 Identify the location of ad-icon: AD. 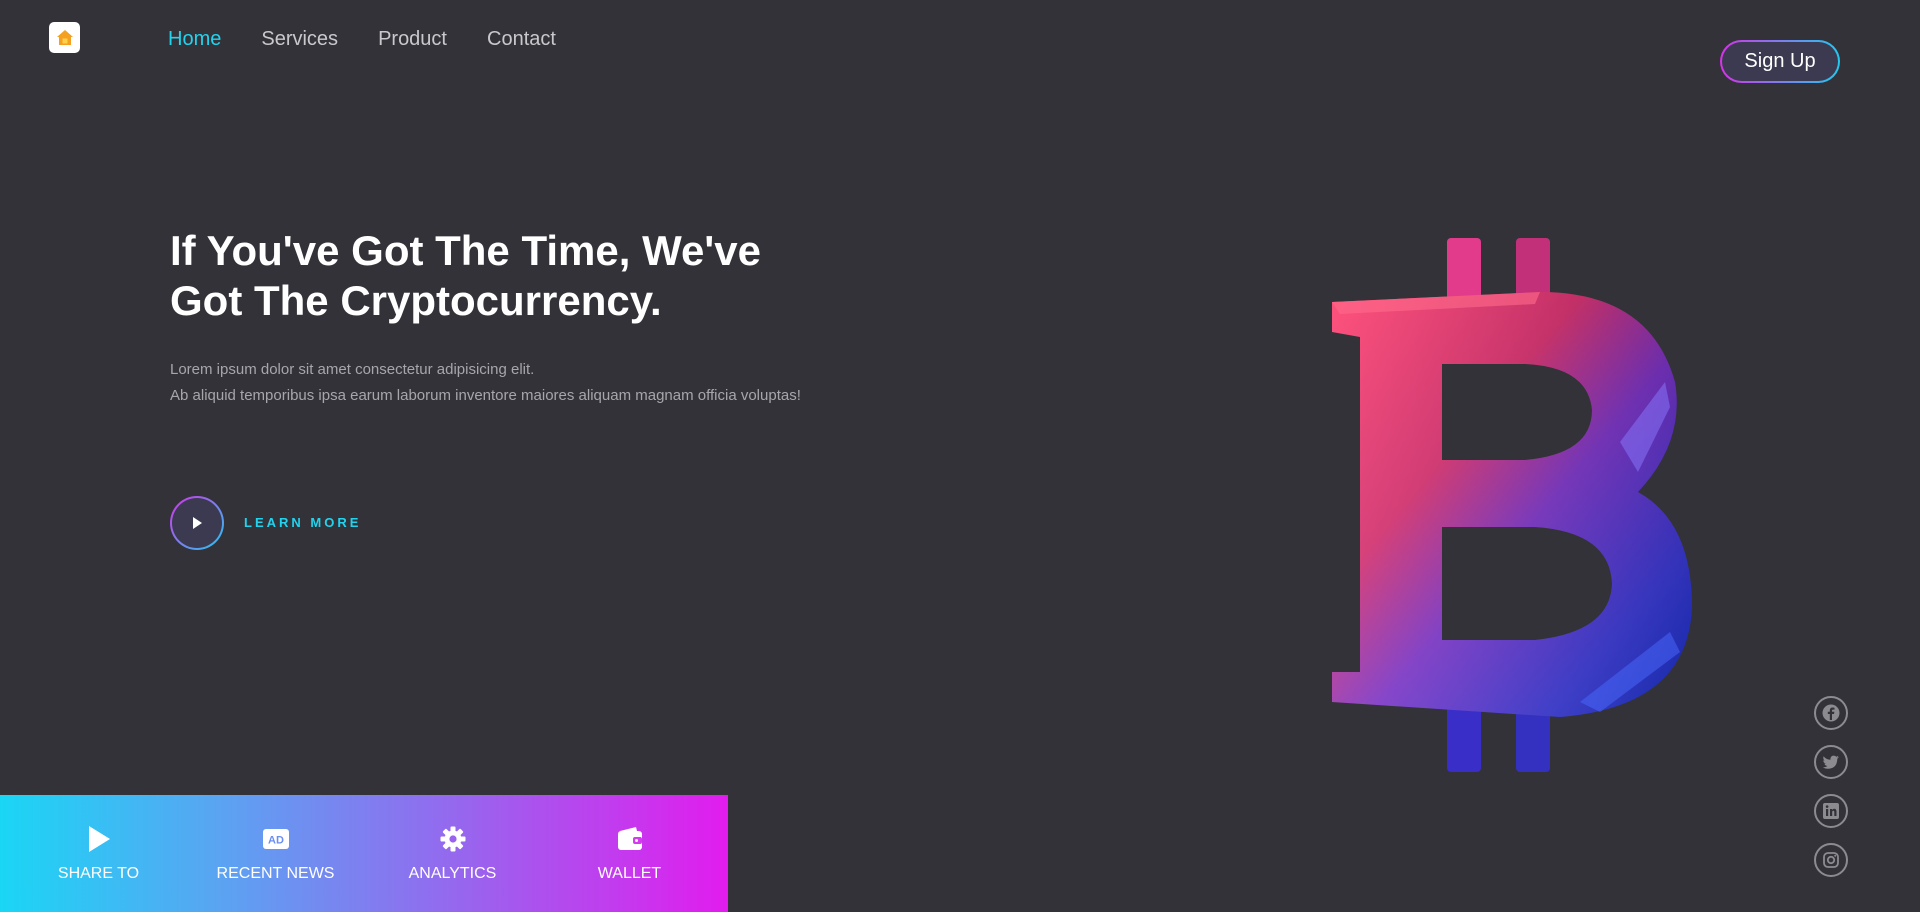
(276, 839).